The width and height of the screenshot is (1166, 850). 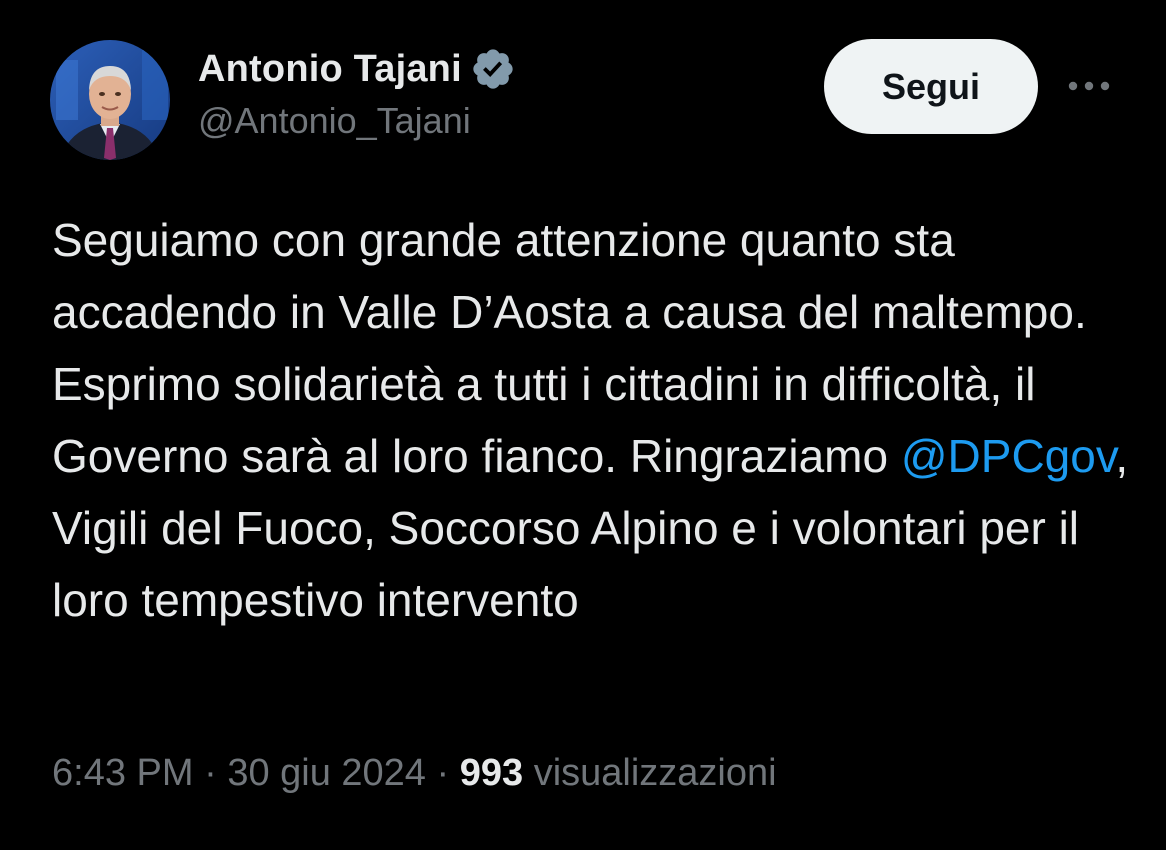 I want to click on avatar-photo, so click(x=110, y=100).